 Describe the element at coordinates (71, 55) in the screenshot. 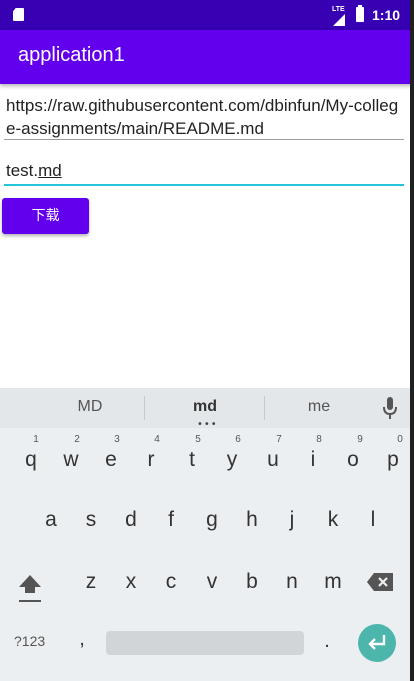

I see `app-title: application1` at that location.